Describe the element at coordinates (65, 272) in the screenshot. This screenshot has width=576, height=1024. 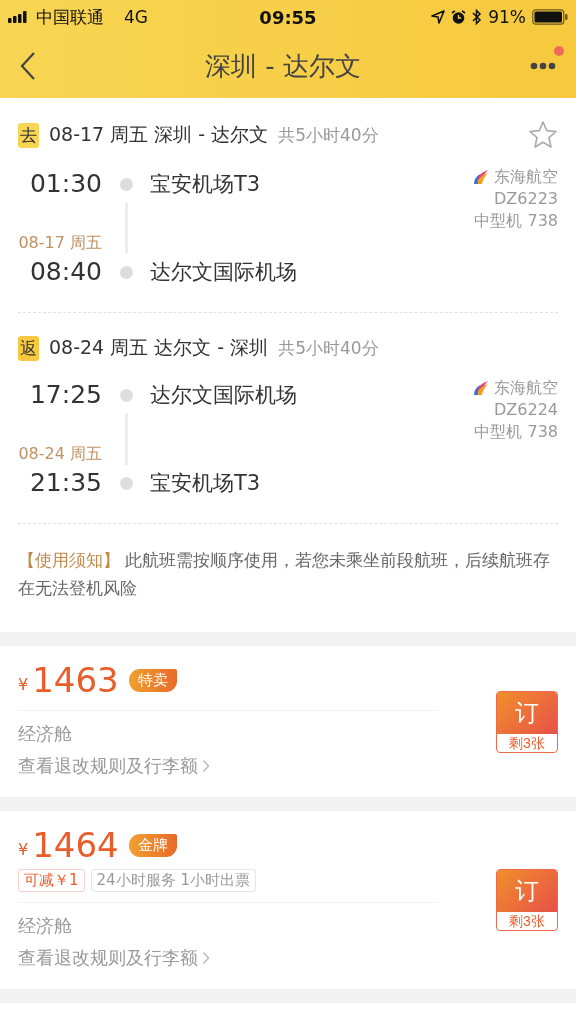
I see `arrival-time: 08:40` at that location.